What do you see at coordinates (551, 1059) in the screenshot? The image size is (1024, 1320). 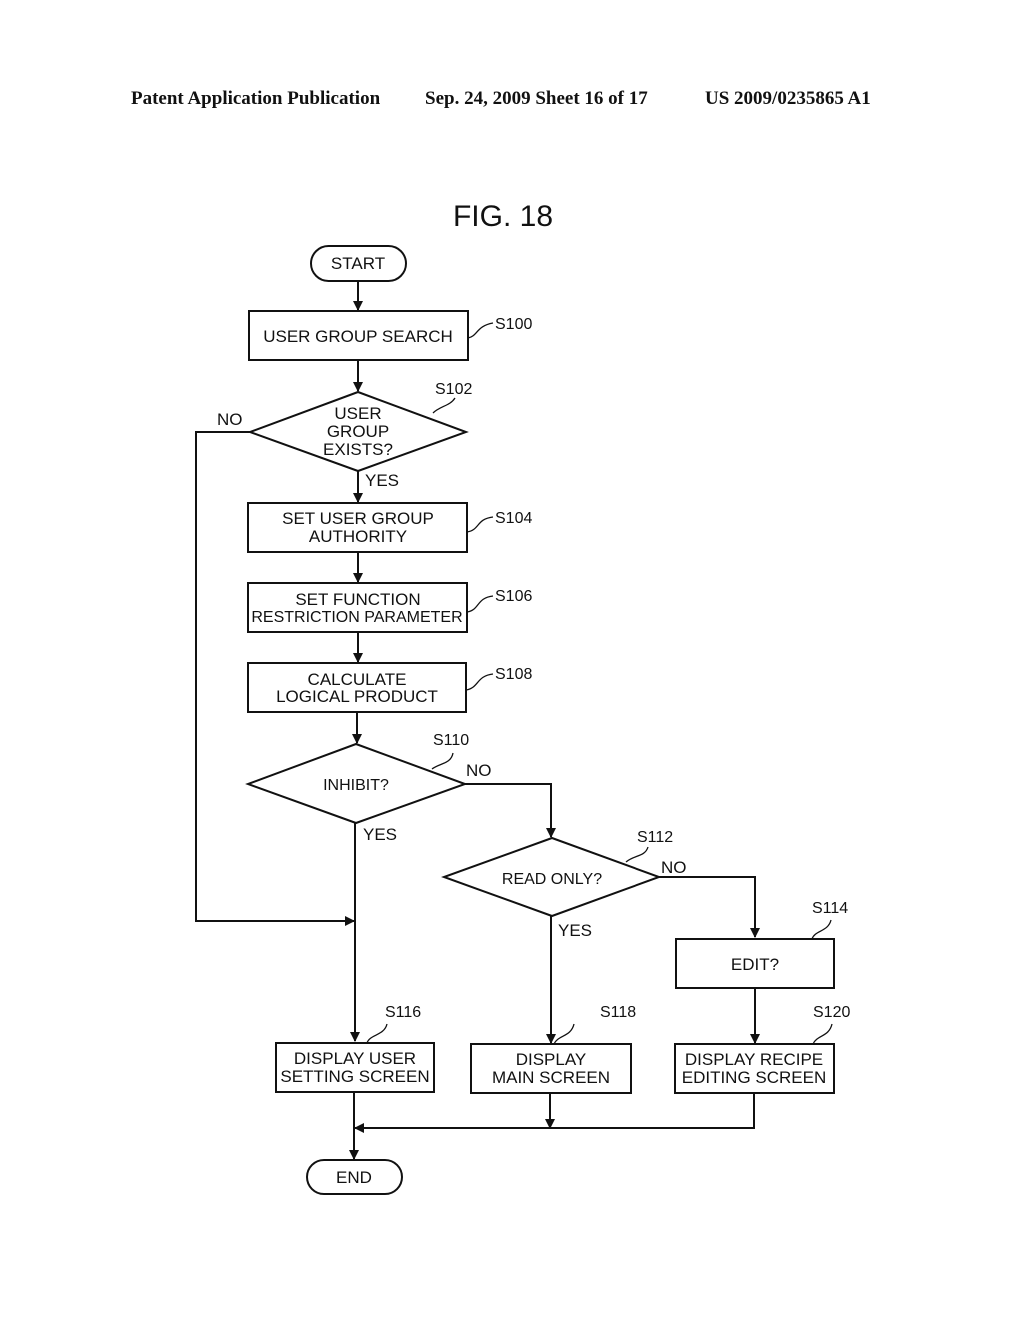 I see `node-s118-text-1: DISPLAY` at bounding box center [551, 1059].